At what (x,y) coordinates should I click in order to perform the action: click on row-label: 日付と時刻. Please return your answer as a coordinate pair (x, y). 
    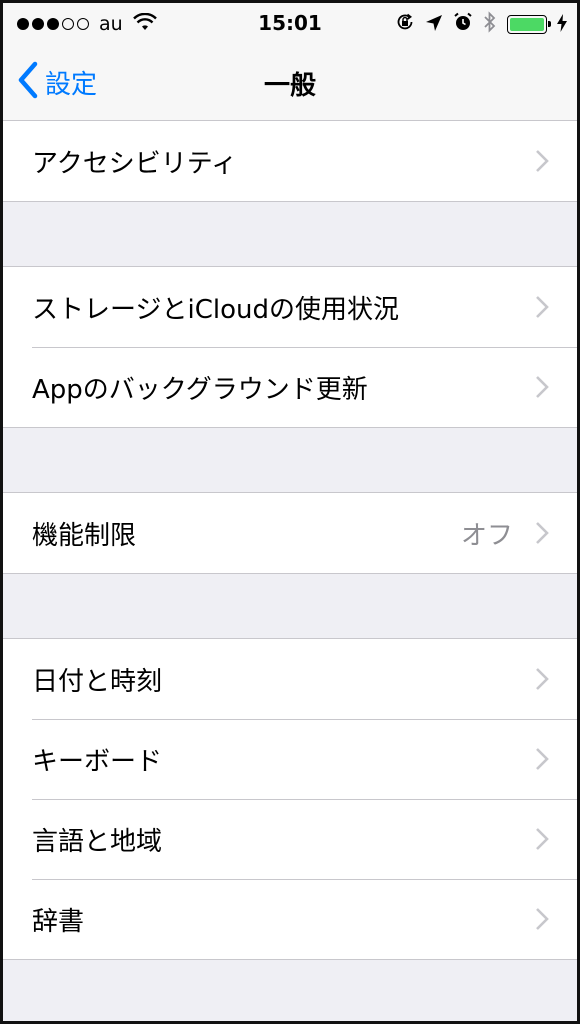
    Looking at the image, I should click on (97, 681).